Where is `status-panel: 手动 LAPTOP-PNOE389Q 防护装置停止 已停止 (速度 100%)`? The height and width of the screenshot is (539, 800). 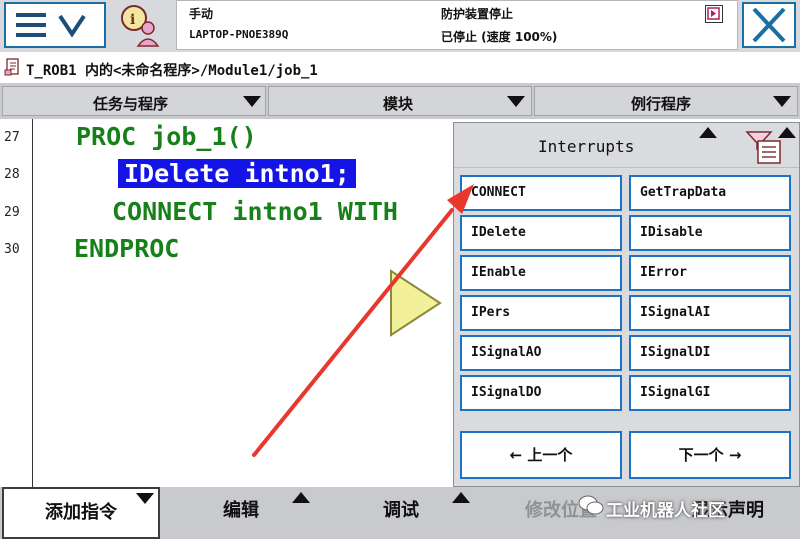 status-panel: 手动 LAPTOP-PNOE389Q 防护装置停止 已停止 (速度 100%) is located at coordinates (457, 25).